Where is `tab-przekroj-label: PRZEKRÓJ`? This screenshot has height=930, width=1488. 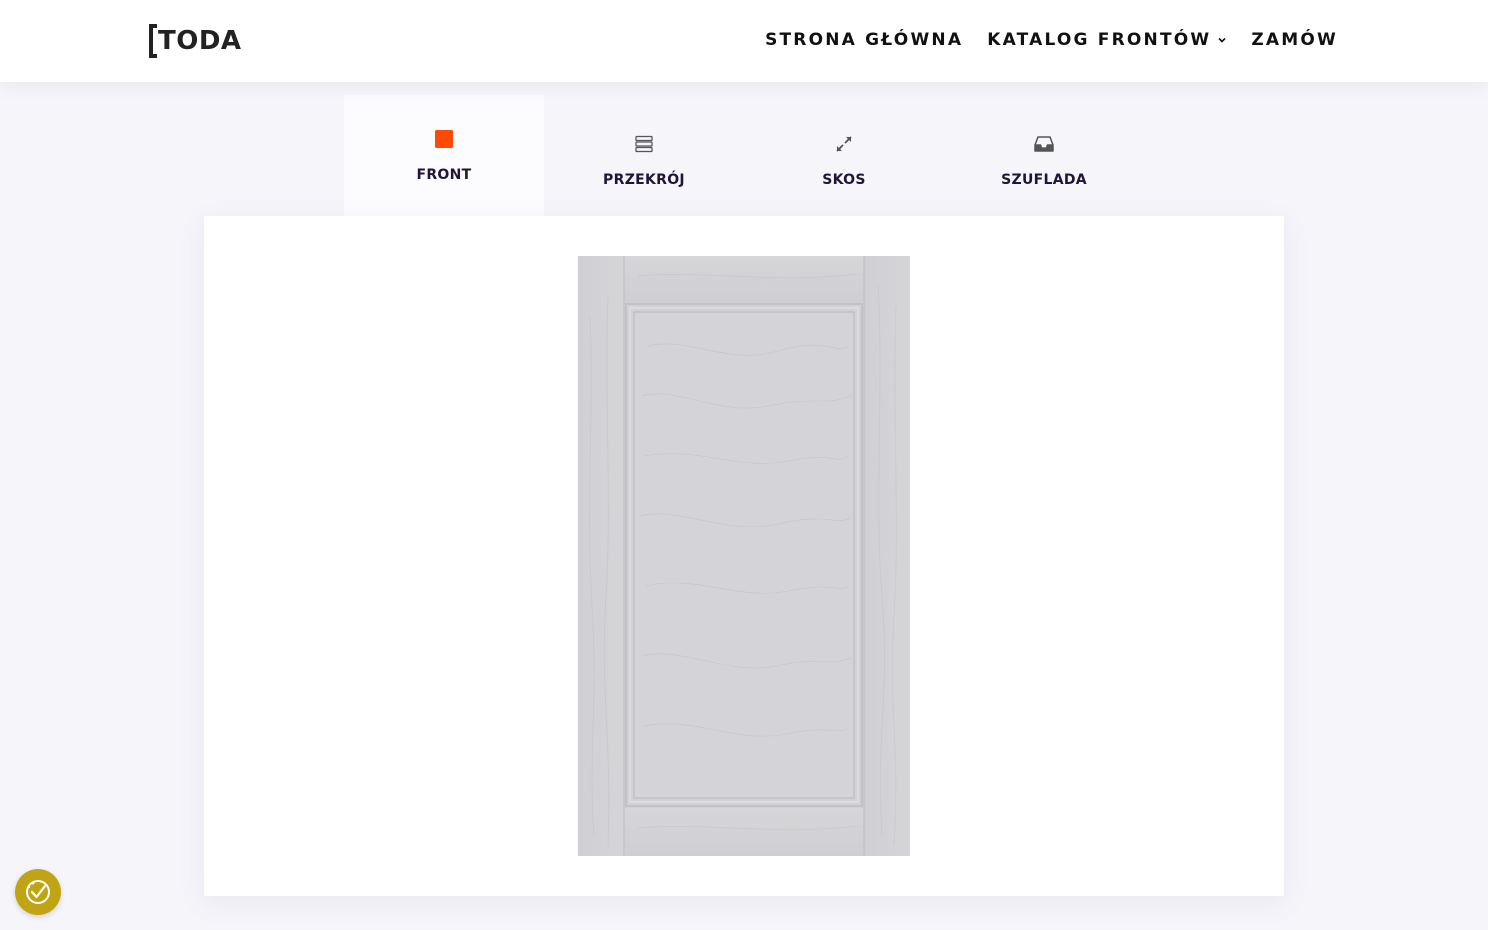
tab-przekroj-label: PRZEKRÓJ is located at coordinates (644, 180).